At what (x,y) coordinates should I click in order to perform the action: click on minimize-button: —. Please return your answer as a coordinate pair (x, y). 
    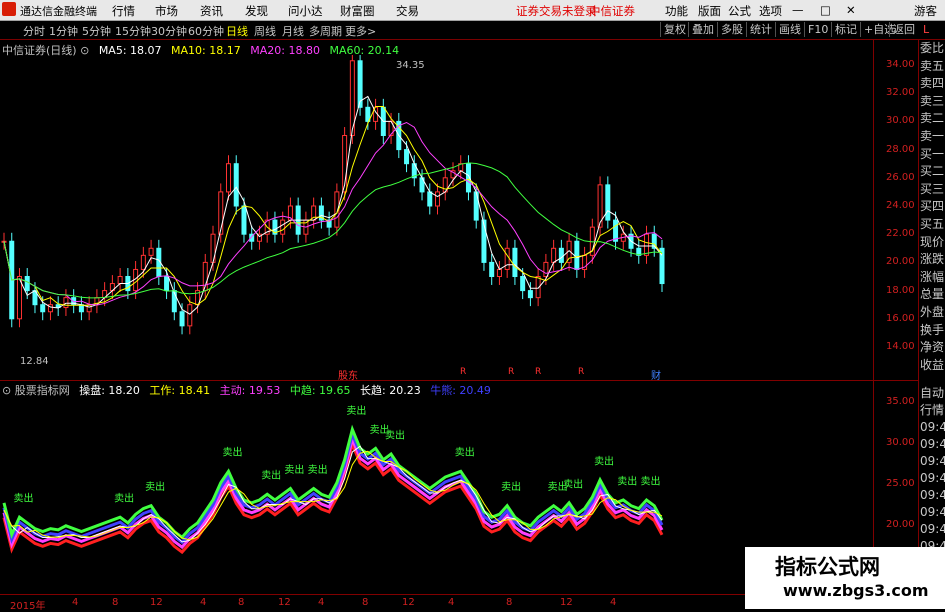
    Looking at the image, I should click on (798, 10).